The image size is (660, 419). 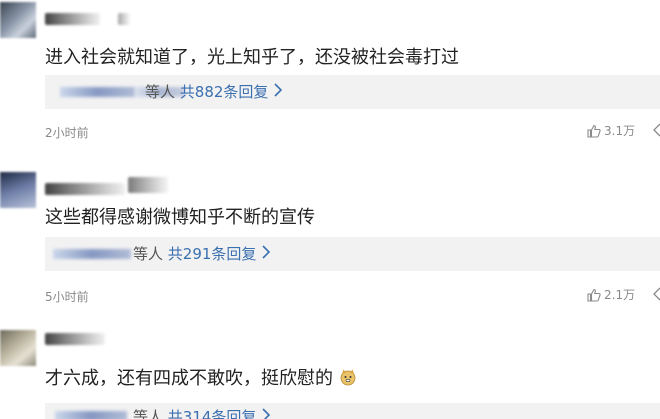 I want to click on comment-time: 2小时前, so click(x=67, y=133).